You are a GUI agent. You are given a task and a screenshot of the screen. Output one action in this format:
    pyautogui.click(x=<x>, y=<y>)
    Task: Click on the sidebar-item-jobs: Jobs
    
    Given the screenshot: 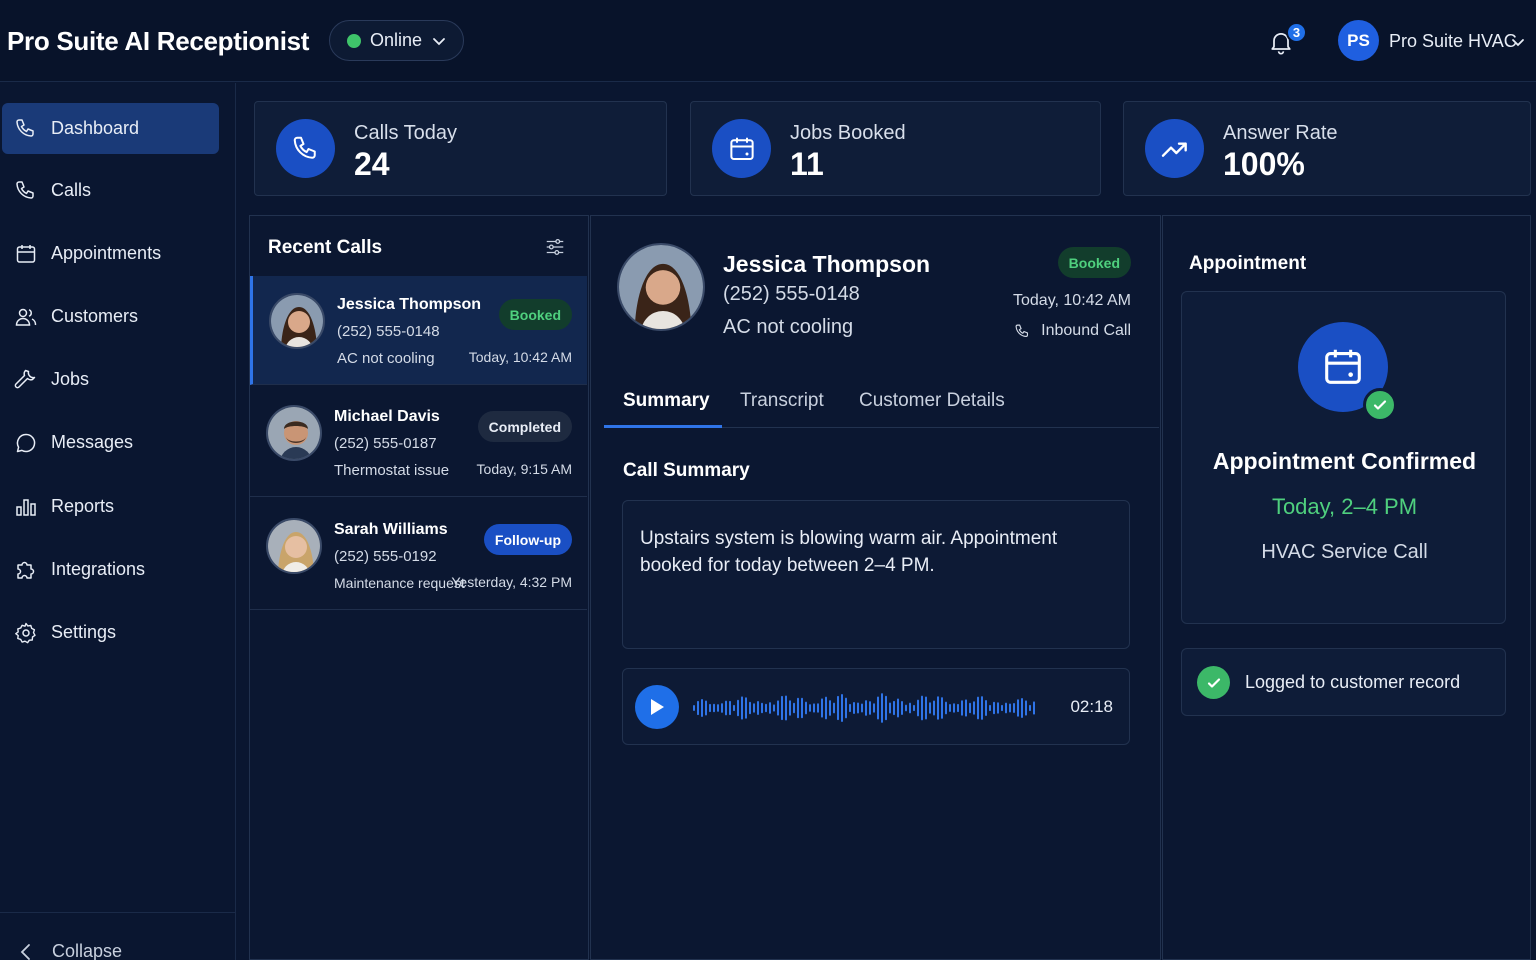 What is the action you would take?
    pyautogui.click(x=110, y=379)
    